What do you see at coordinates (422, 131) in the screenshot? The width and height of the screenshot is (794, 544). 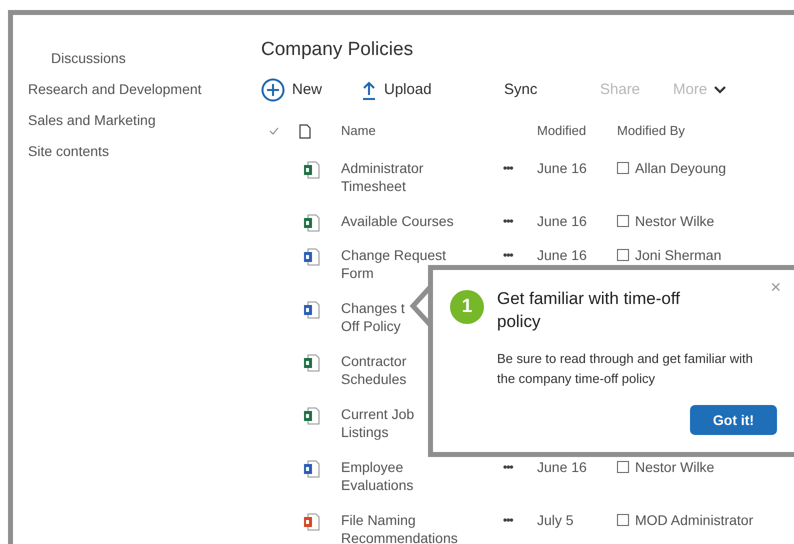 I see `column-header: Name` at bounding box center [422, 131].